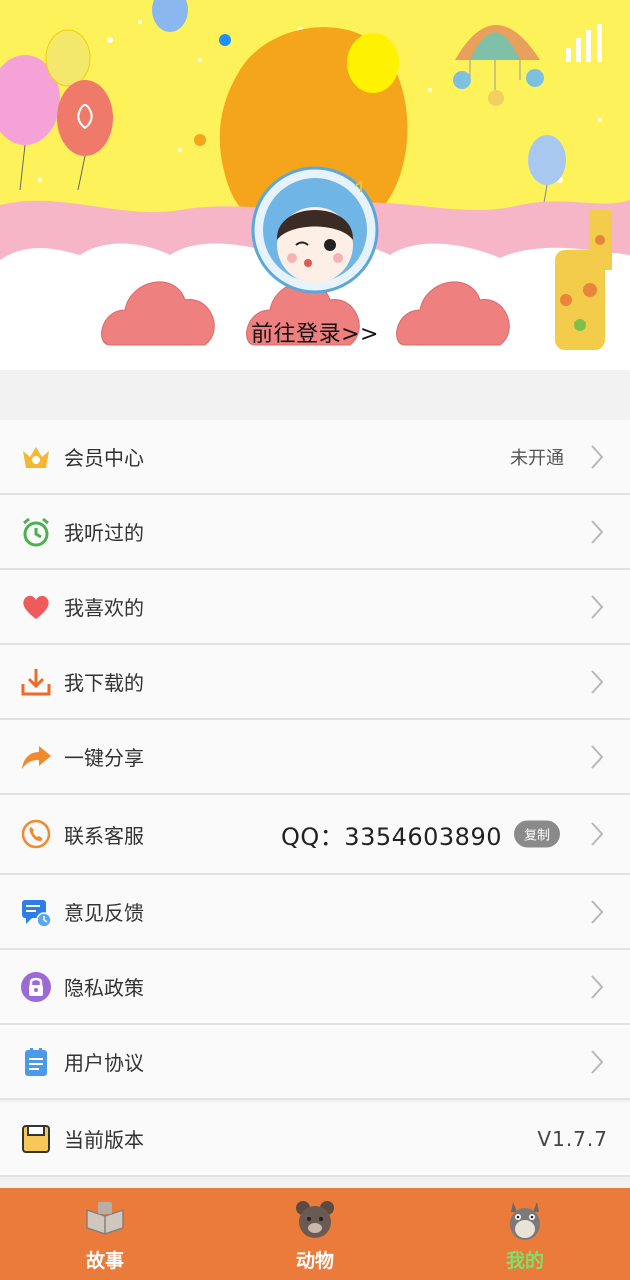 This screenshot has width=630, height=1280. What do you see at coordinates (104, 458) in the screenshot?
I see `menu-item-label: 会员中心` at bounding box center [104, 458].